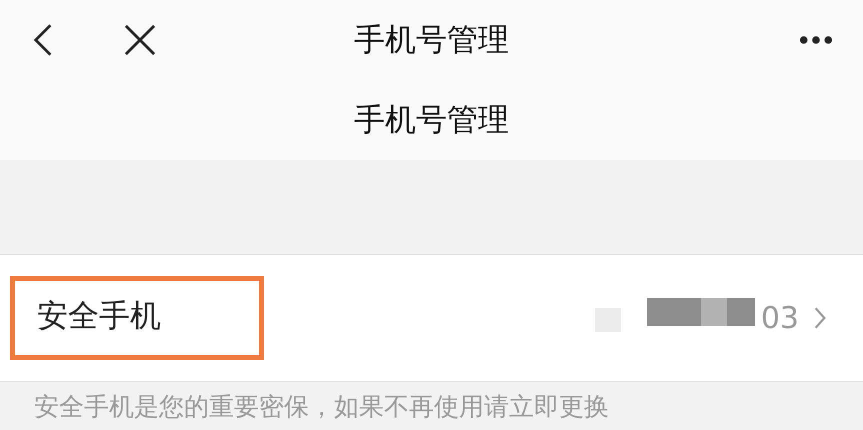 This screenshot has height=430, width=863. Describe the element at coordinates (820, 318) in the screenshot. I see `chevron-icon` at that location.